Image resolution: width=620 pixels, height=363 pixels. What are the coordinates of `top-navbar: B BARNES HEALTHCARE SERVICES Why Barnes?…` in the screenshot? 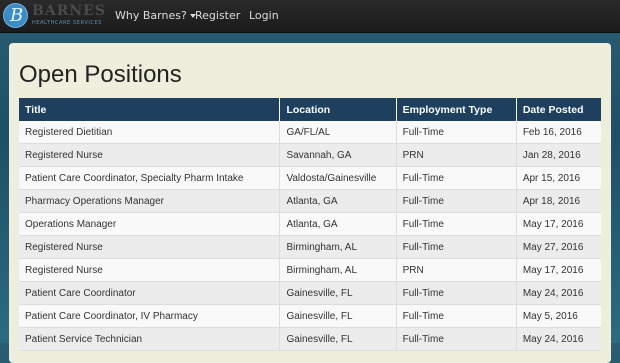 It's located at (310, 16).